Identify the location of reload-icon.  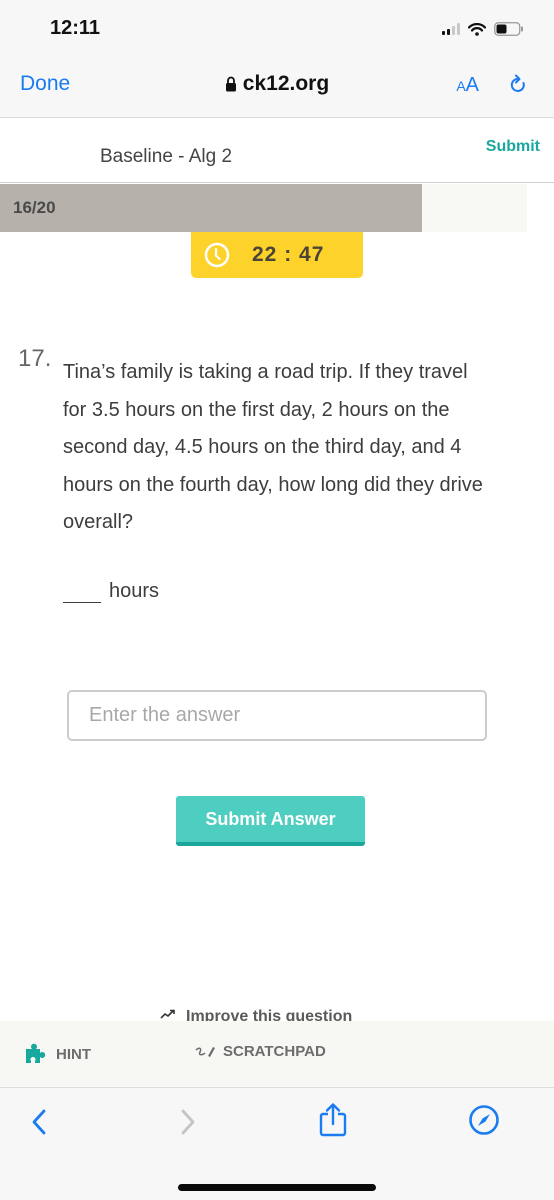
(517, 83).